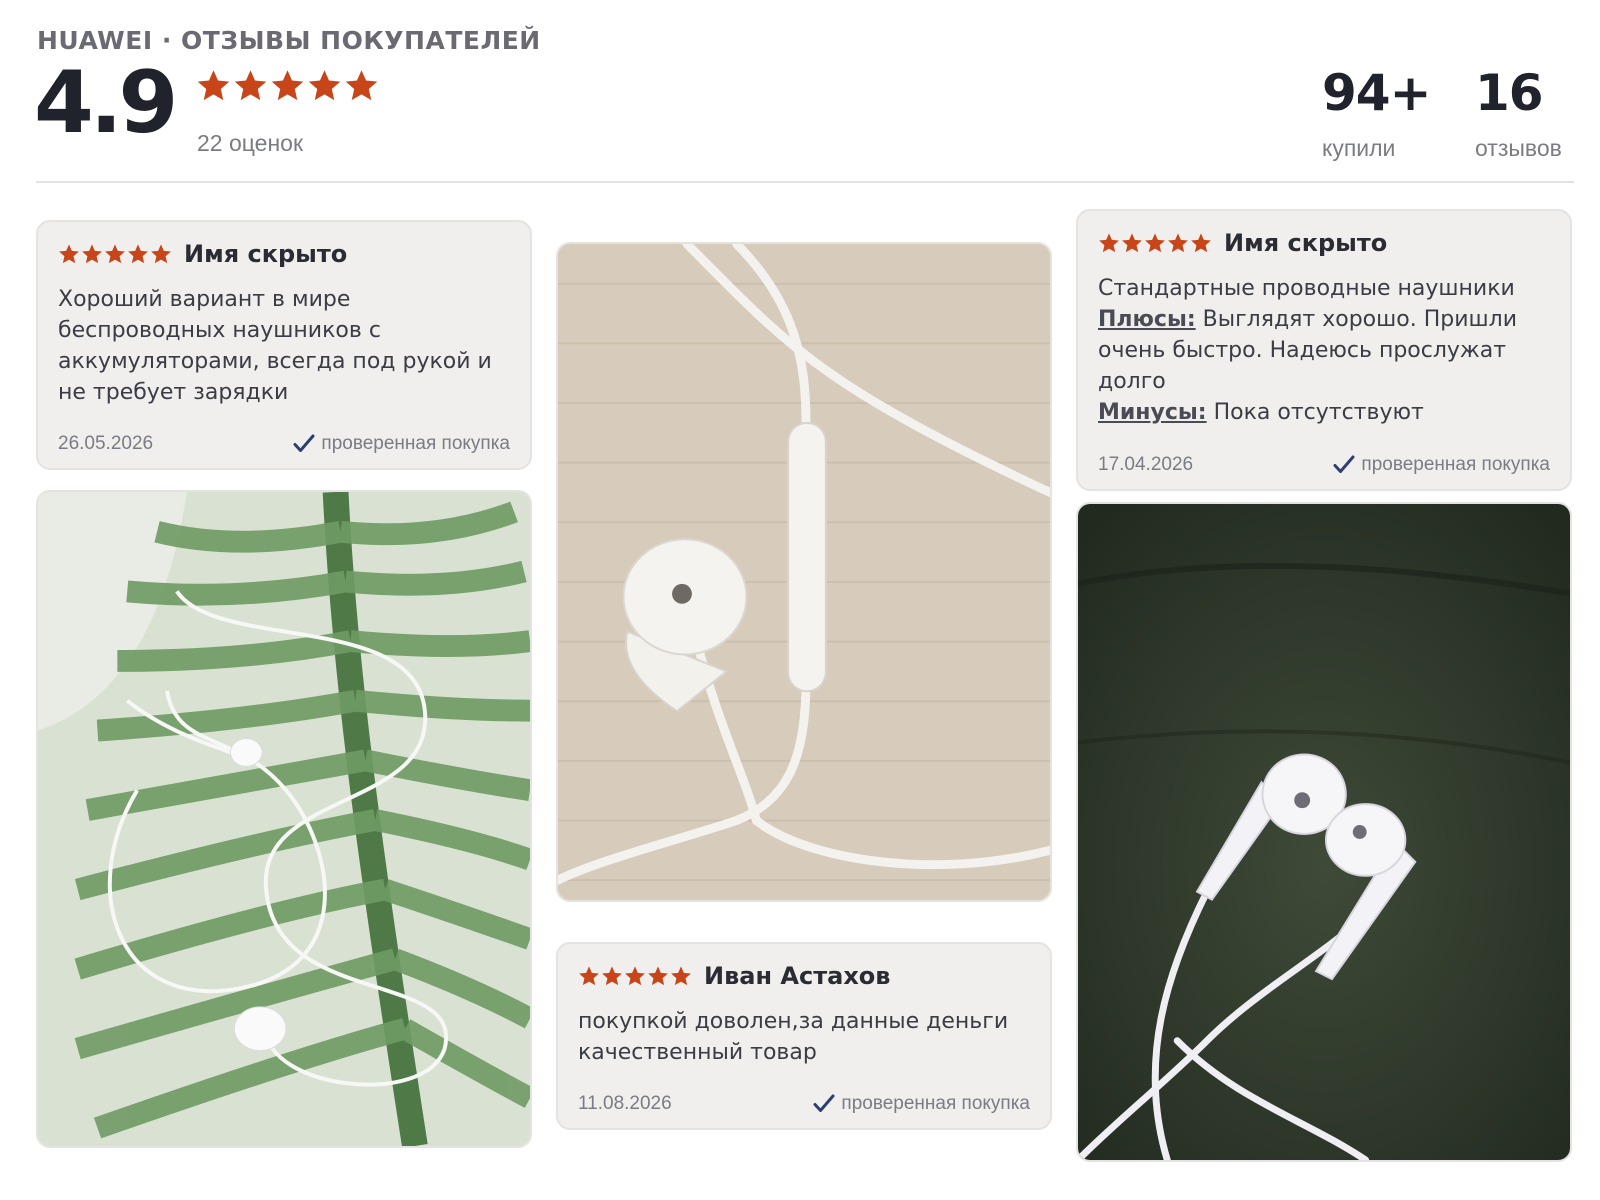 The width and height of the screenshot is (1600, 1200). I want to click on review-date: 26.05.2026, so click(106, 443).